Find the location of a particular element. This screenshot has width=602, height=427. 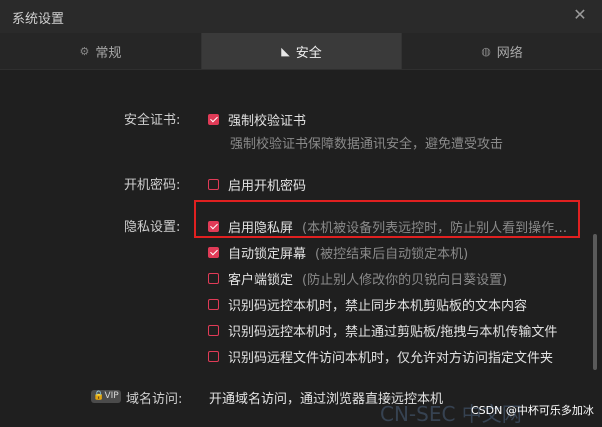

scrollbar-thumb is located at coordinates (595, 302).